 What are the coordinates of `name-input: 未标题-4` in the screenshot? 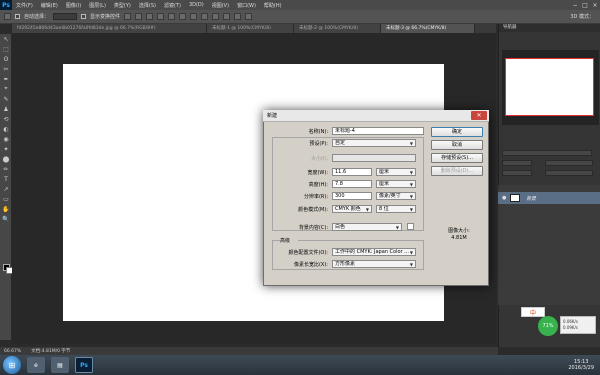 It's located at (378, 131).